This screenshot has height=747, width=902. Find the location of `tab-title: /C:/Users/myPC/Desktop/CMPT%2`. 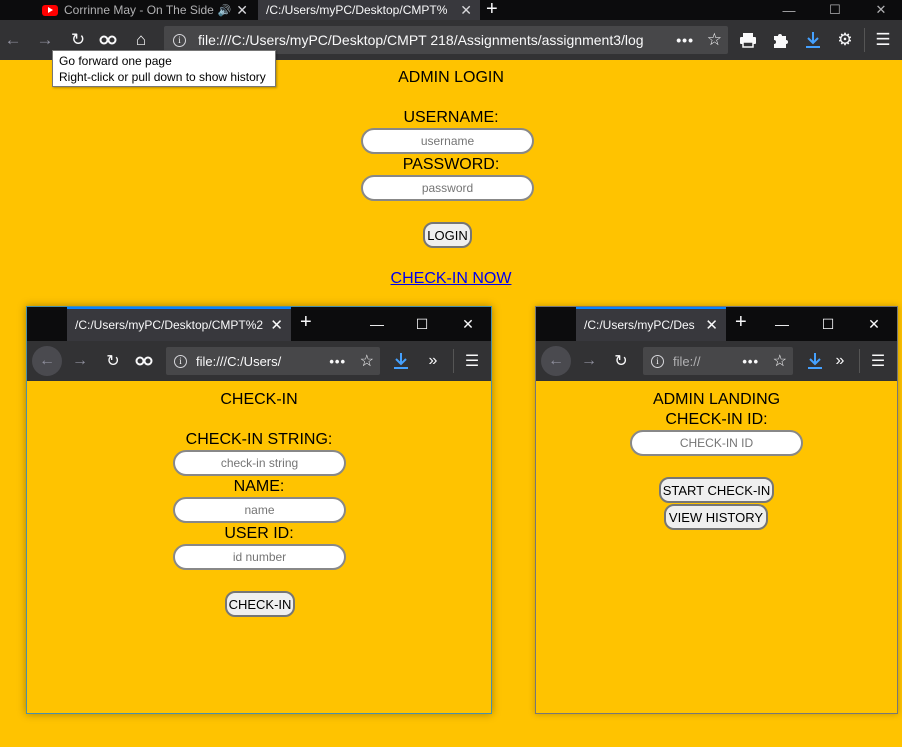

tab-title: /C:/Users/myPC/Desktop/CMPT%2 is located at coordinates (169, 325).